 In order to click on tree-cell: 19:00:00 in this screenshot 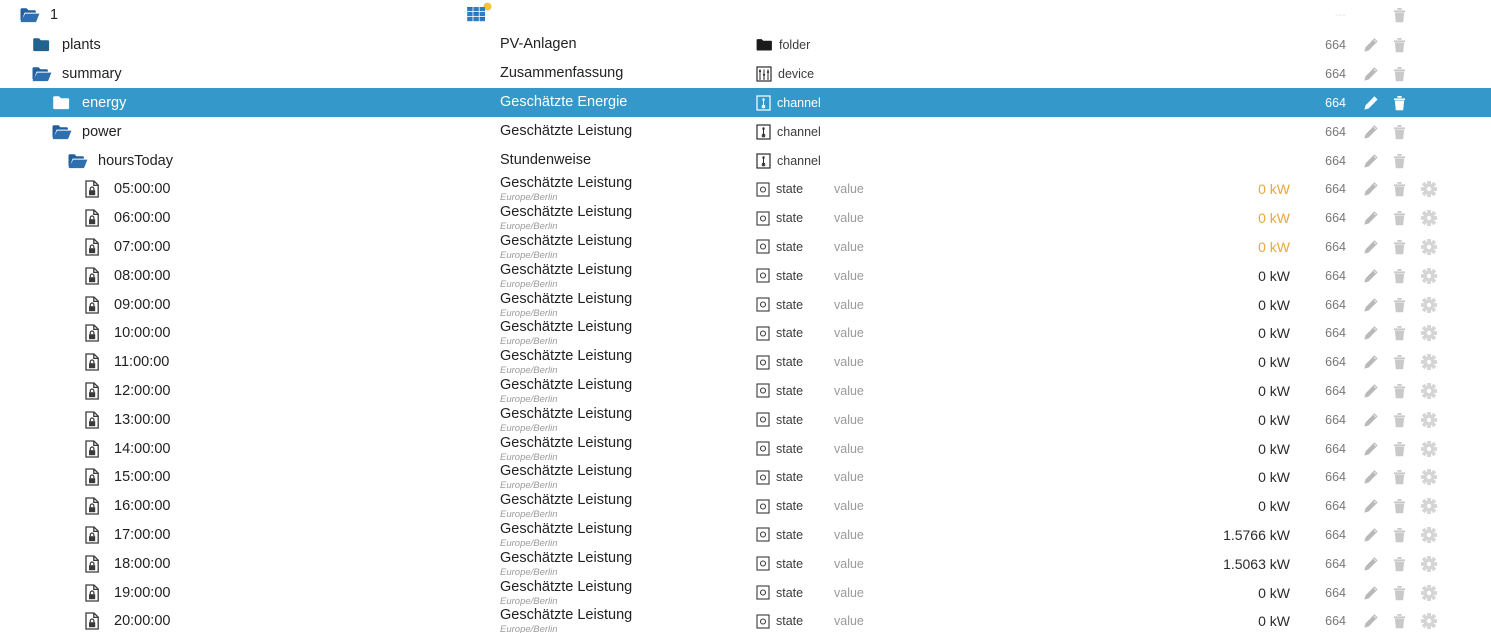, I will do `click(250, 592)`.